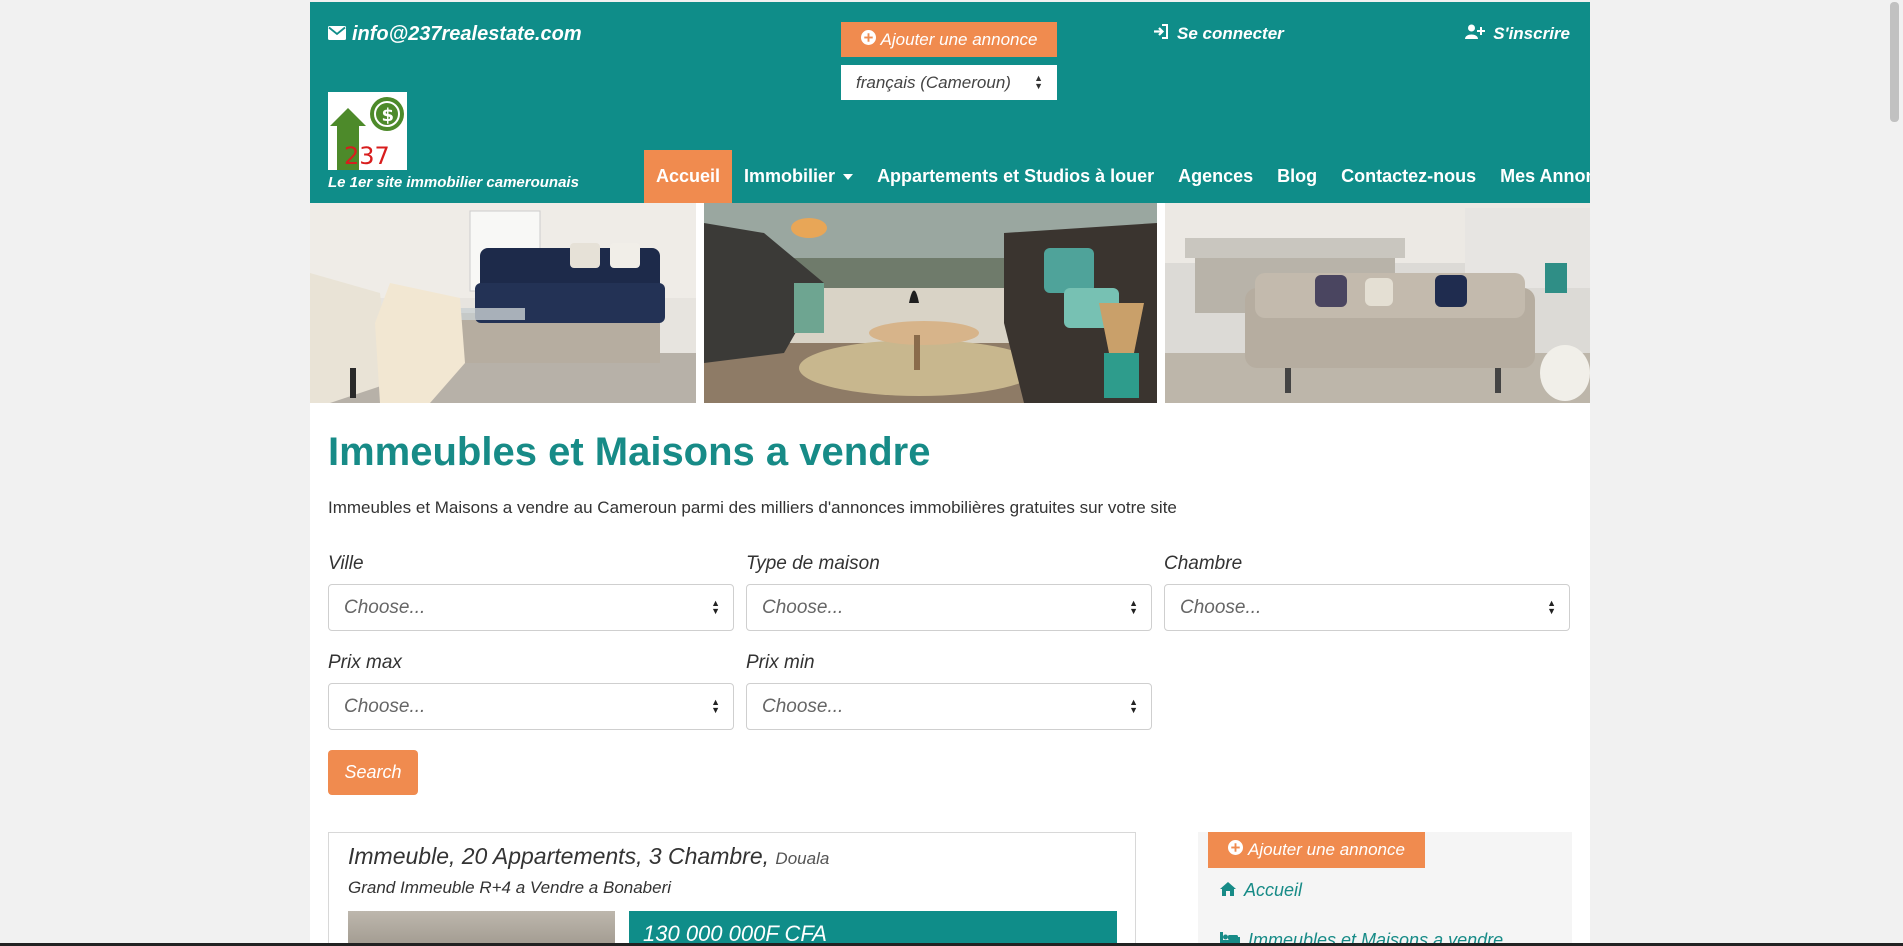  Describe the element at coordinates (367, 131) in the screenshot. I see `site-logo: $ 237` at that location.